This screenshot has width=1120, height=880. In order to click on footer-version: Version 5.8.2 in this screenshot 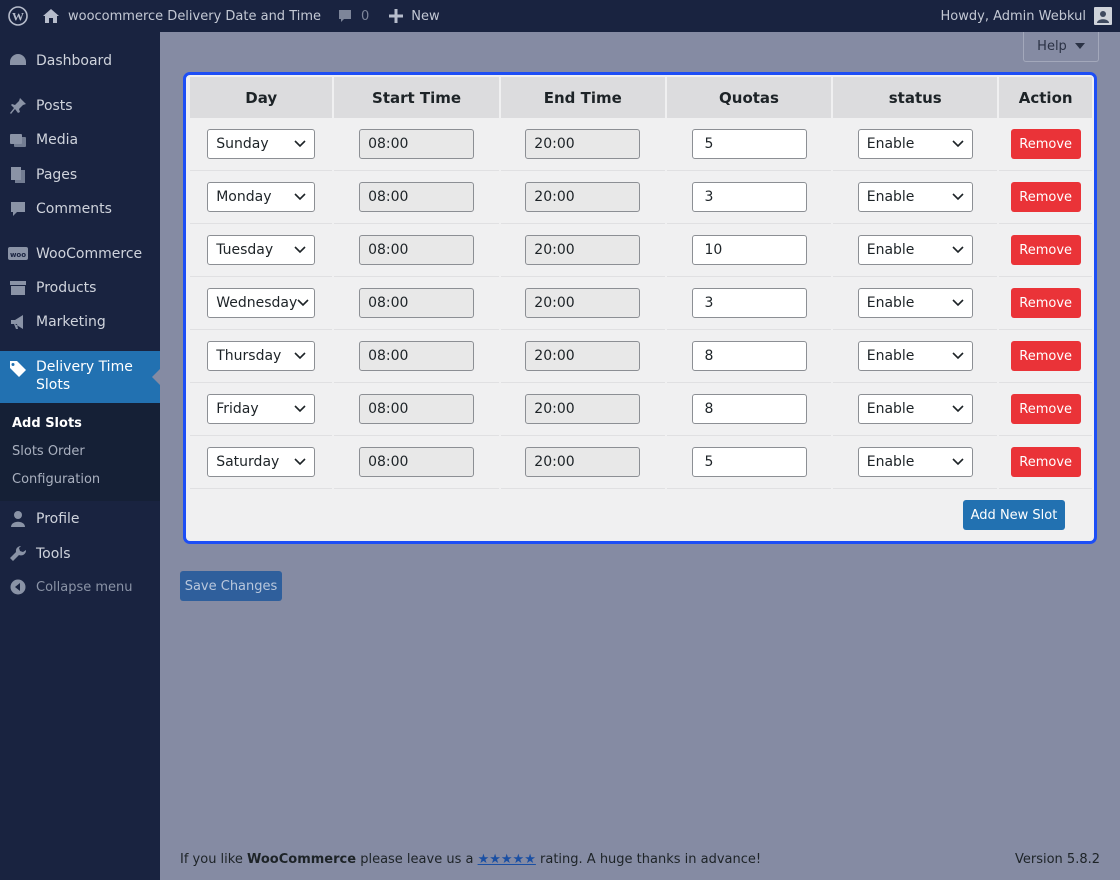, I will do `click(1057, 859)`.